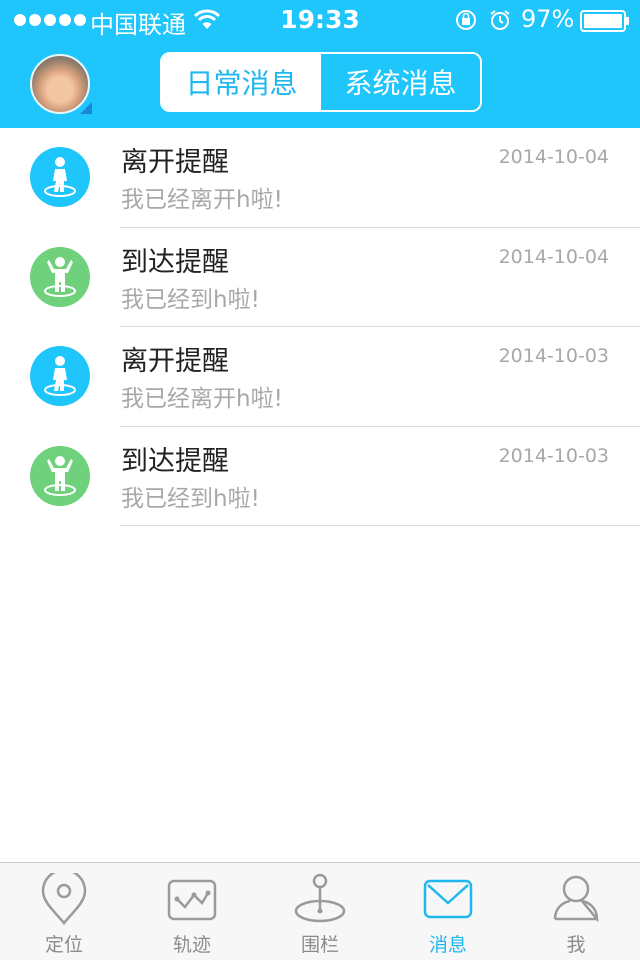  What do you see at coordinates (191, 945) in the screenshot?
I see `tab-label: 轨迹` at bounding box center [191, 945].